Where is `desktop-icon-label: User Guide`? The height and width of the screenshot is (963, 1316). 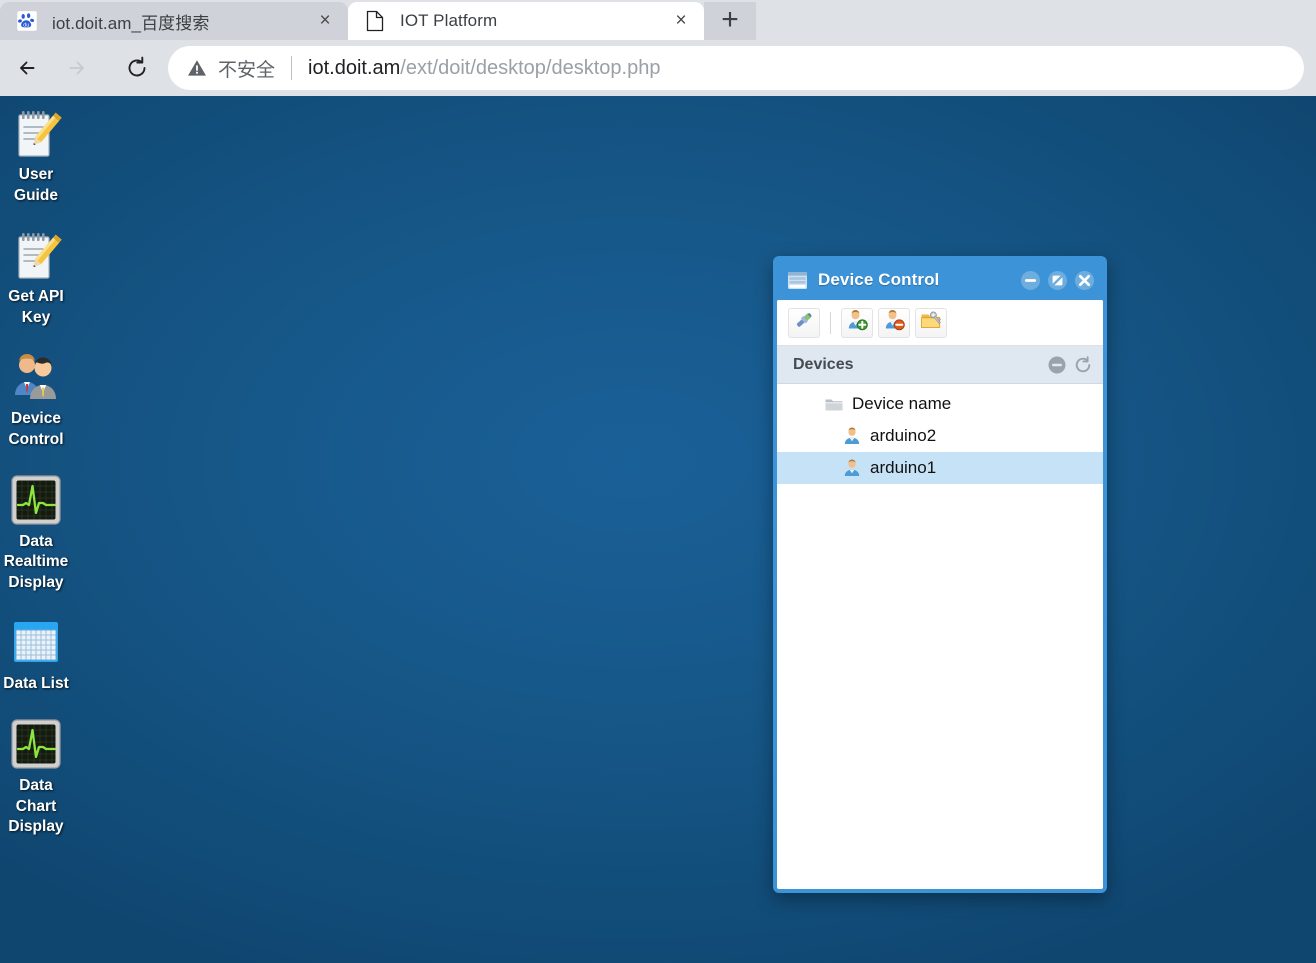 desktop-icon-label: User Guide is located at coordinates (36, 185).